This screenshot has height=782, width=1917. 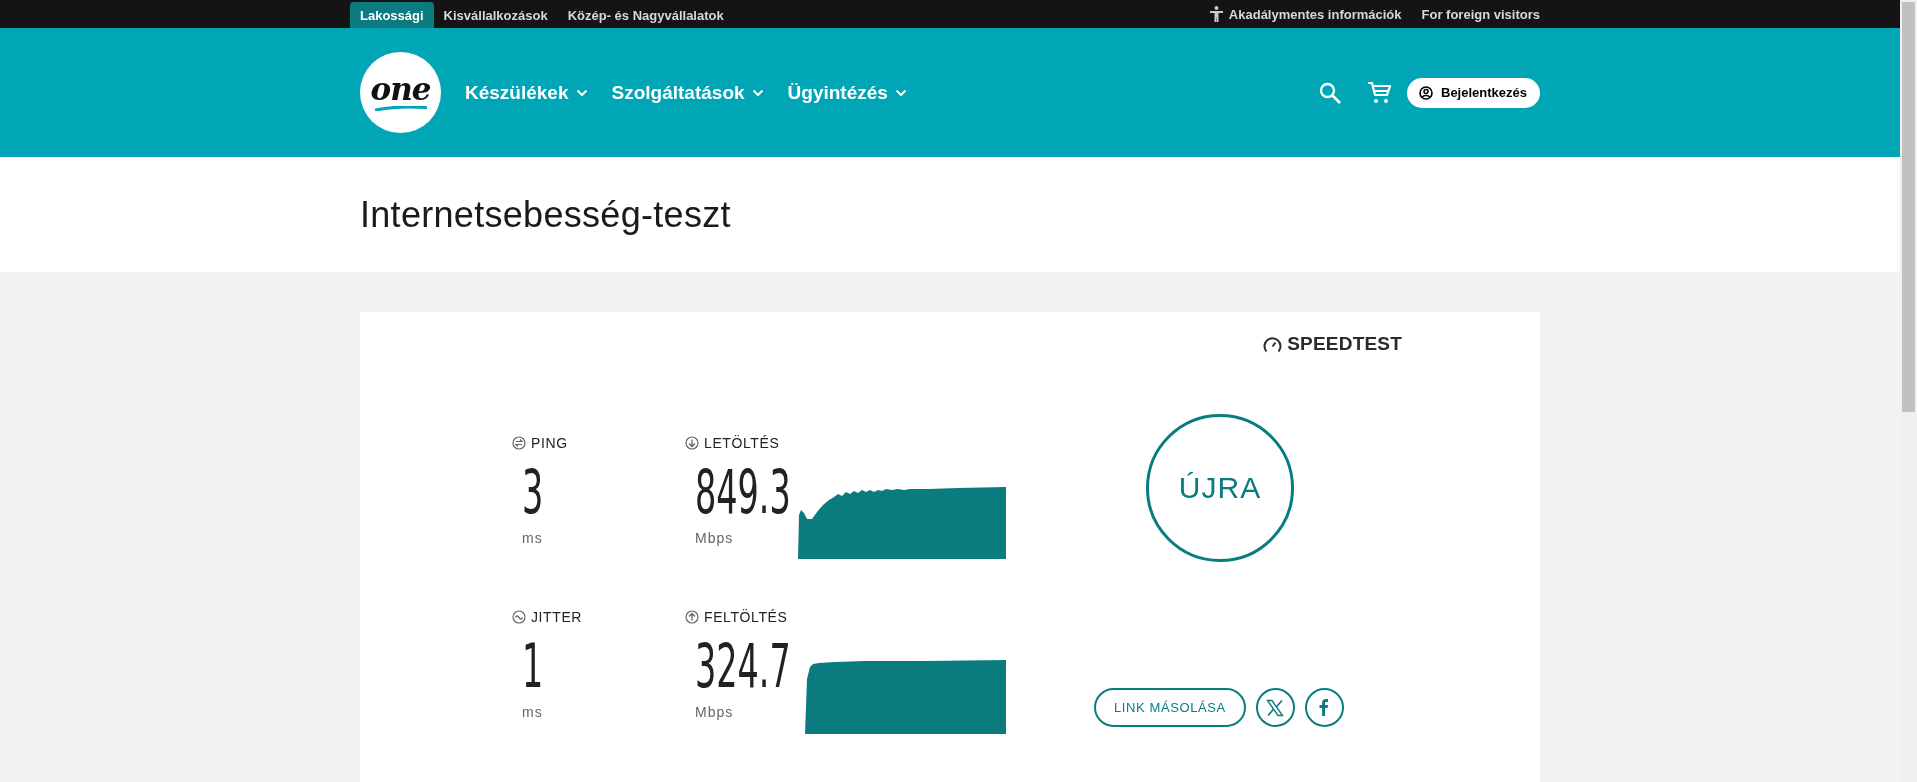 I want to click on logo: one, so click(x=400, y=92).